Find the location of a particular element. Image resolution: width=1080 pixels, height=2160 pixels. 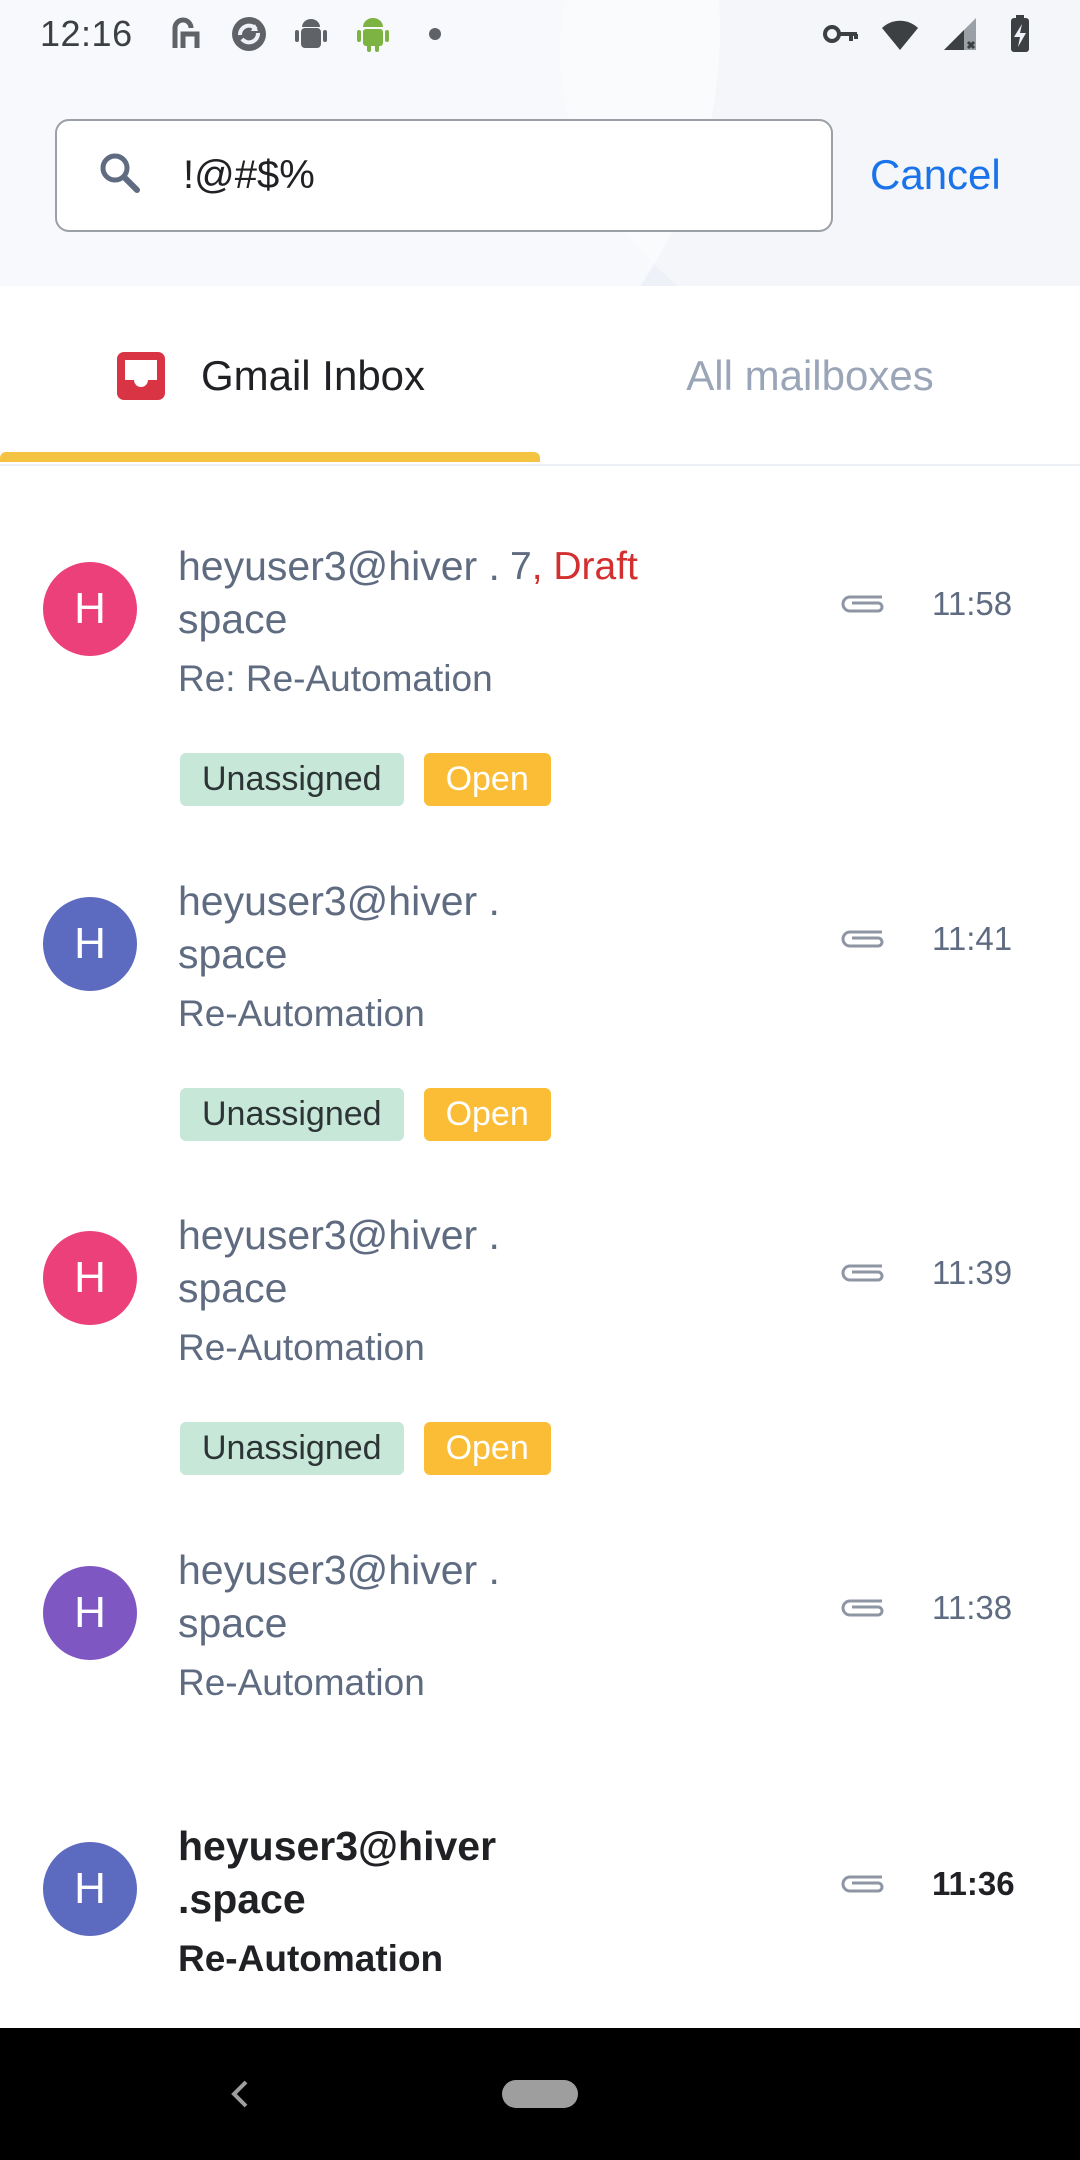

wifi-icon is located at coordinates (900, 34).